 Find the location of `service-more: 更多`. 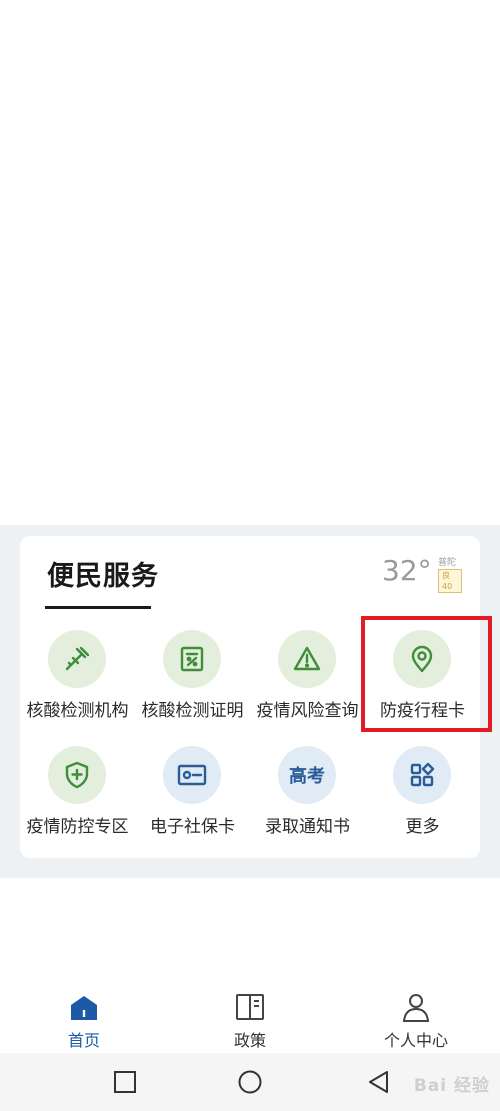

service-more: 更多 is located at coordinates (422, 798).